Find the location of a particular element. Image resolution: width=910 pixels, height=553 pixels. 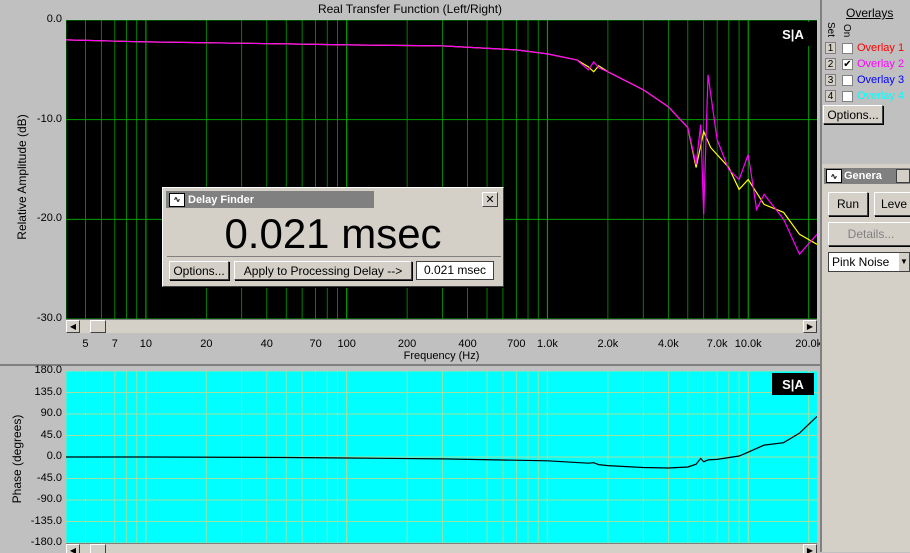

y-tick-label: -90.0 is located at coordinates (49, 499).